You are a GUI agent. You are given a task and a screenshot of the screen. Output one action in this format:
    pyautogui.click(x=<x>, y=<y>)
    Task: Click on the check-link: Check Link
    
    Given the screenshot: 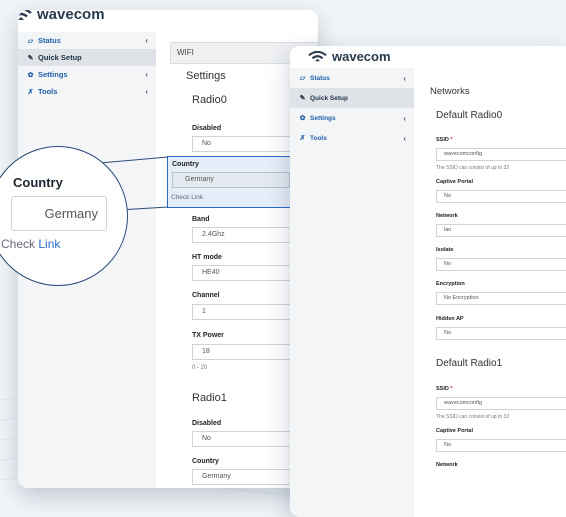 What is the action you would take?
    pyautogui.click(x=187, y=197)
    